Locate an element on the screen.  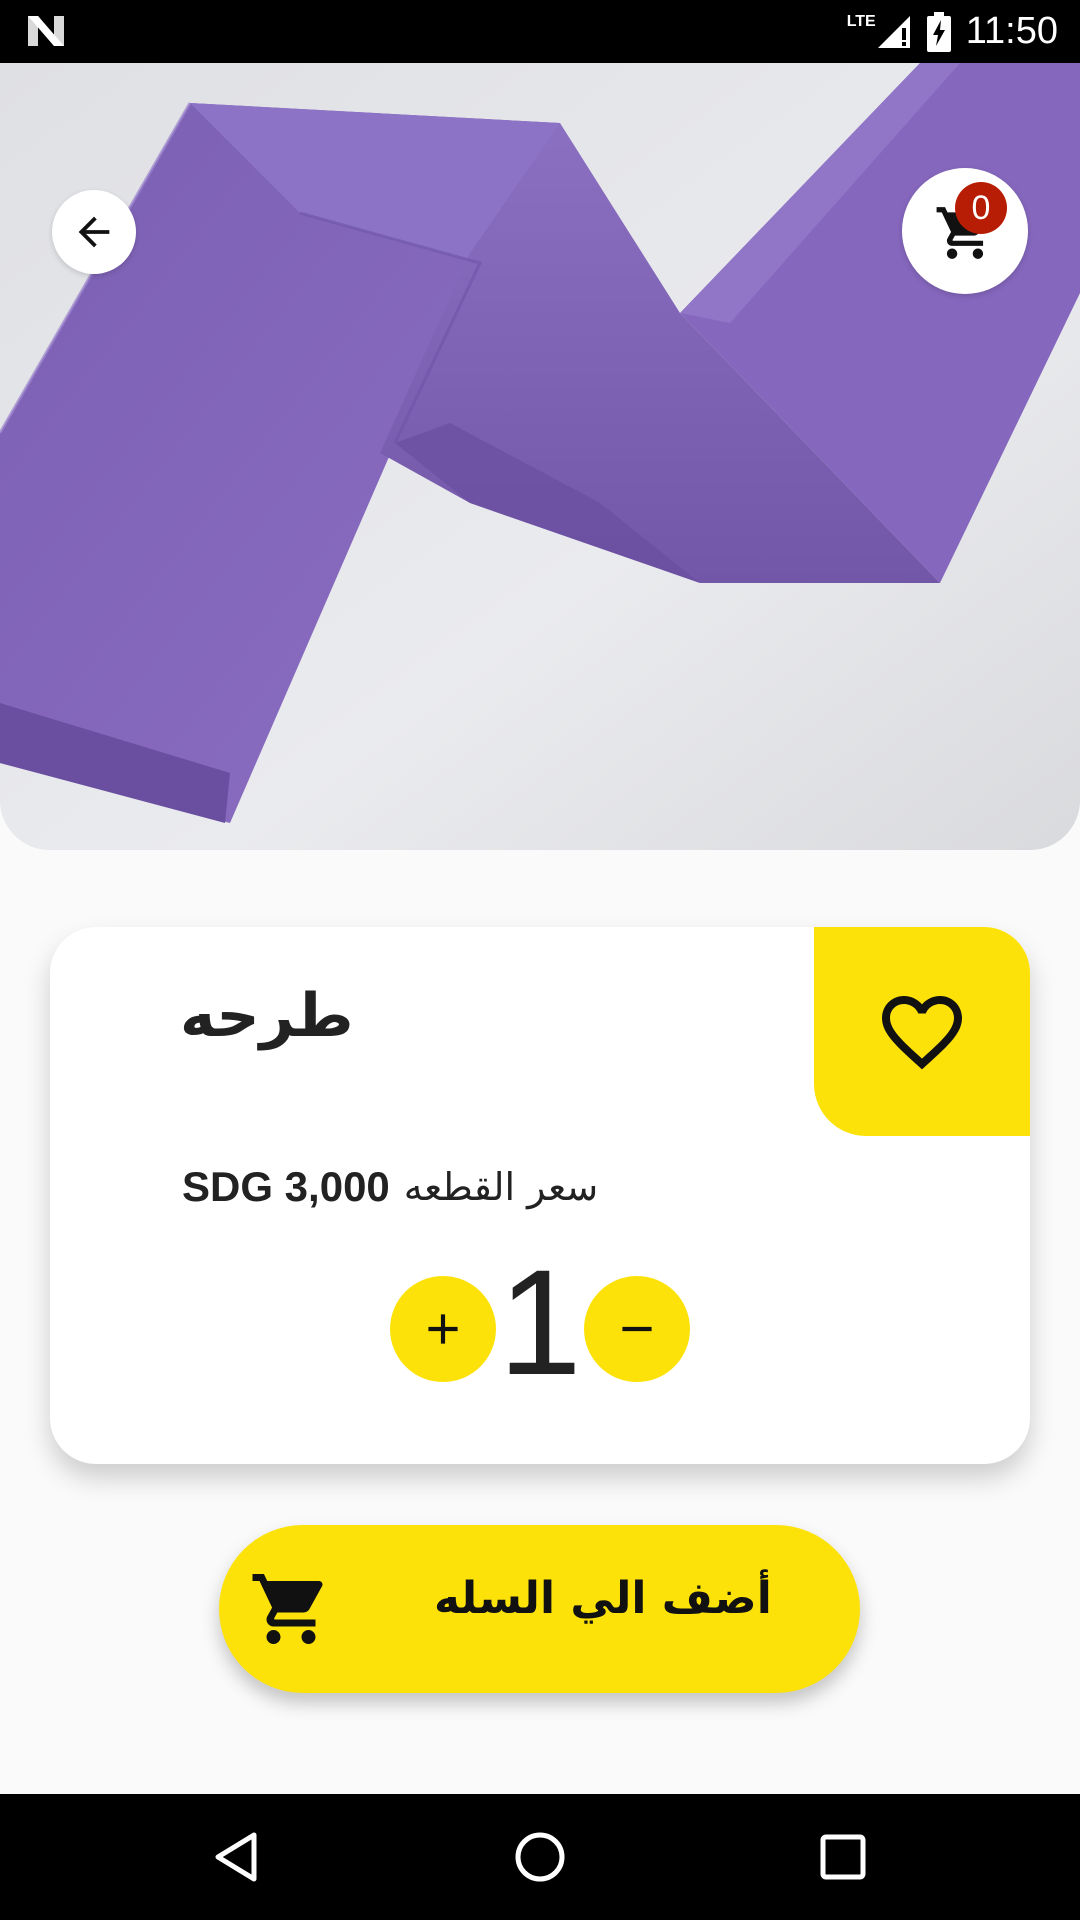
nav-recents-icon is located at coordinates (843, 1857).